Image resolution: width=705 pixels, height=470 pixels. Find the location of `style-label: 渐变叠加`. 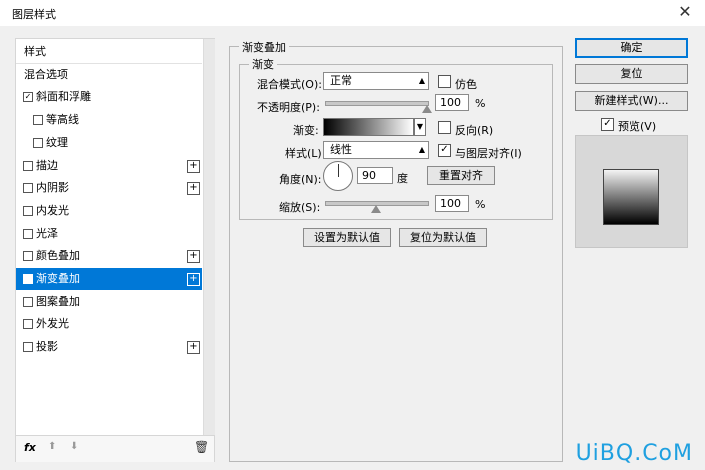

style-label: 渐变叠加 is located at coordinates (58, 278).